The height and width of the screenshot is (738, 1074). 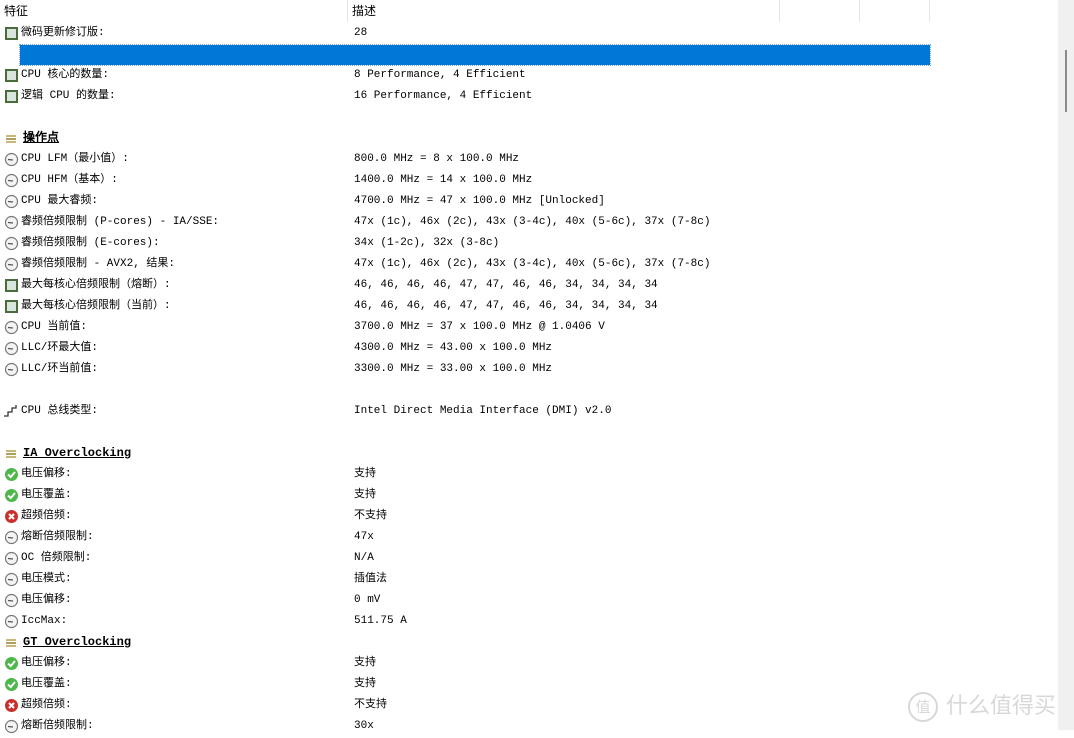 What do you see at coordinates (96, 306) in the screenshot?
I see `item-label: 最大每核心倍频限制（当前）:` at bounding box center [96, 306].